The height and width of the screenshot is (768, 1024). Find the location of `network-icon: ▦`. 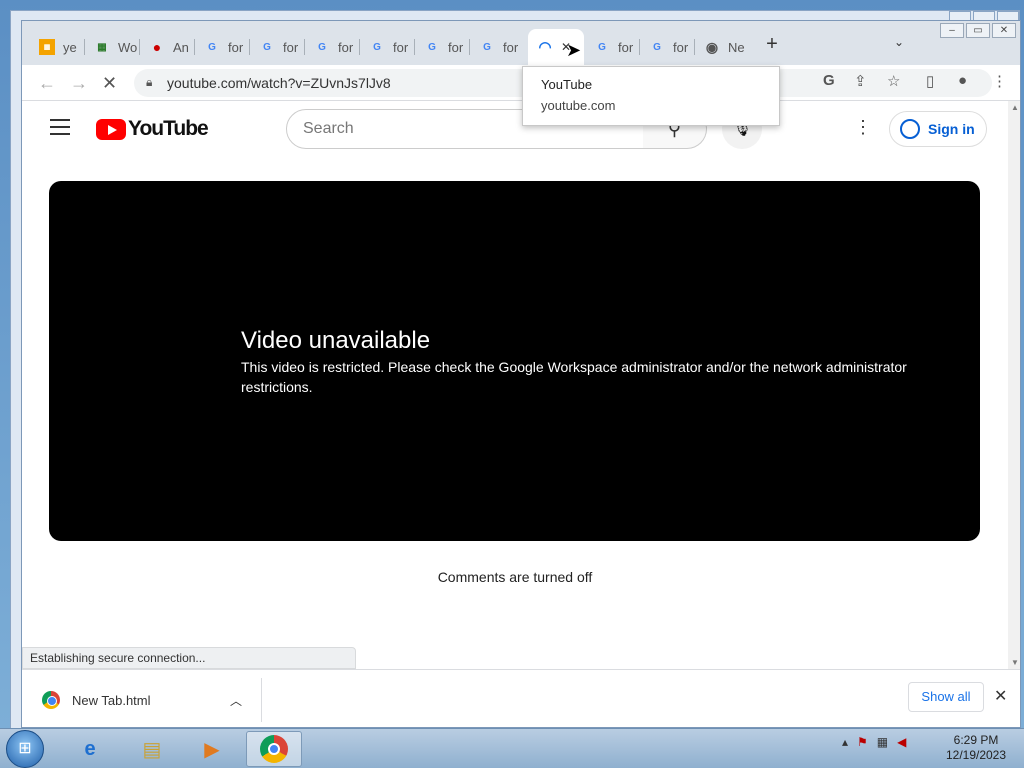

network-icon: ▦ is located at coordinates (882, 742).